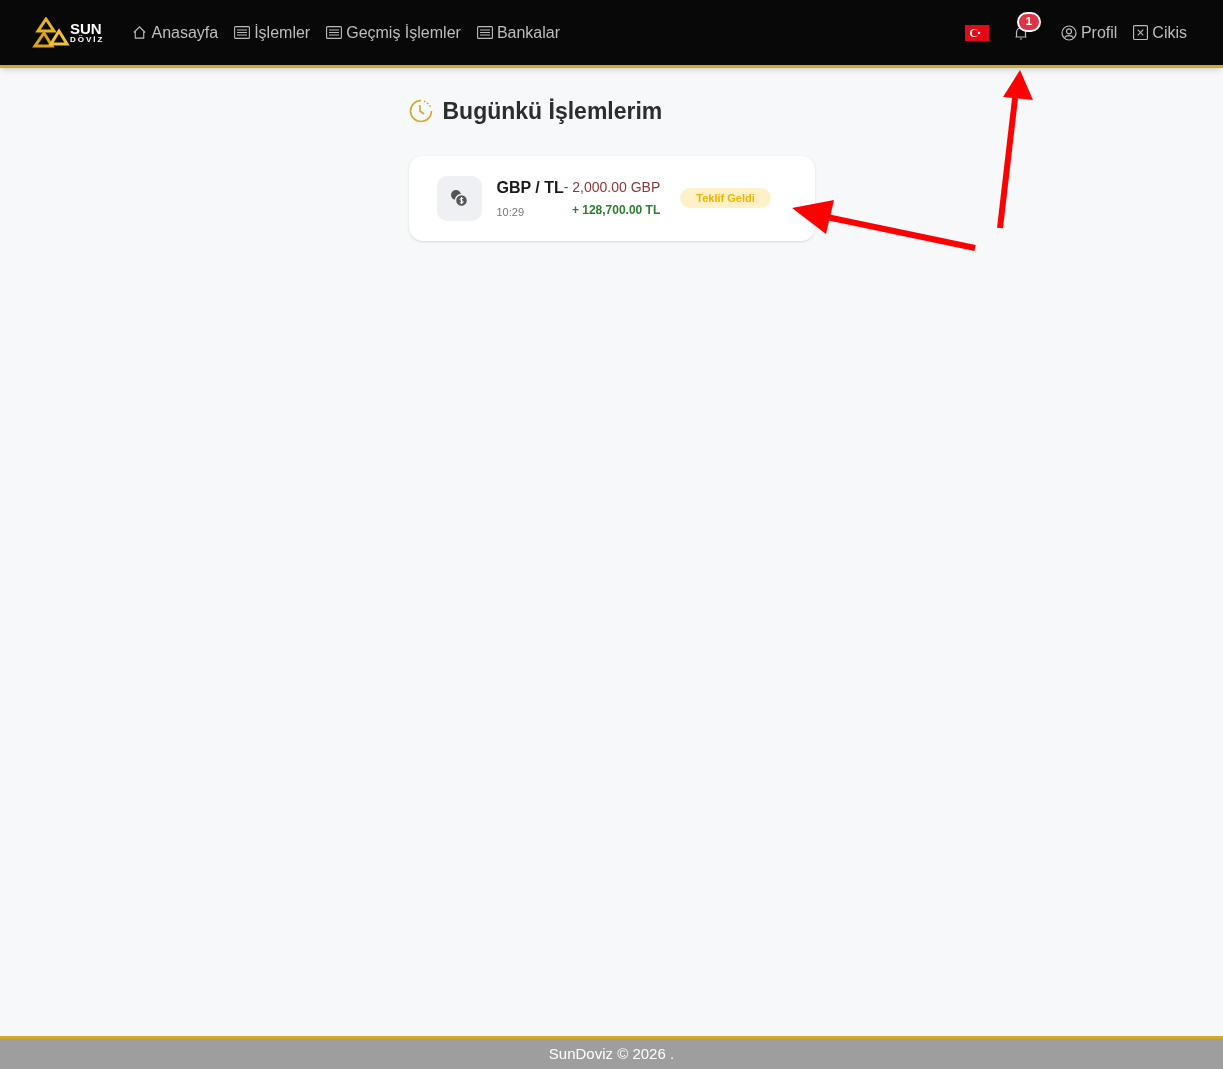 Image resolution: width=1223 pixels, height=1069 pixels. I want to click on debit-amount: - 2,000.00 GBP, so click(612, 187).